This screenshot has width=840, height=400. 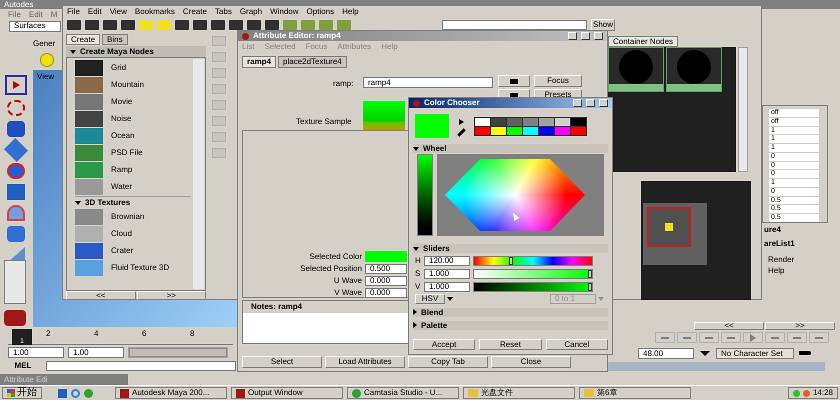 I want to click on menu-item: Options, so click(x=320, y=12).